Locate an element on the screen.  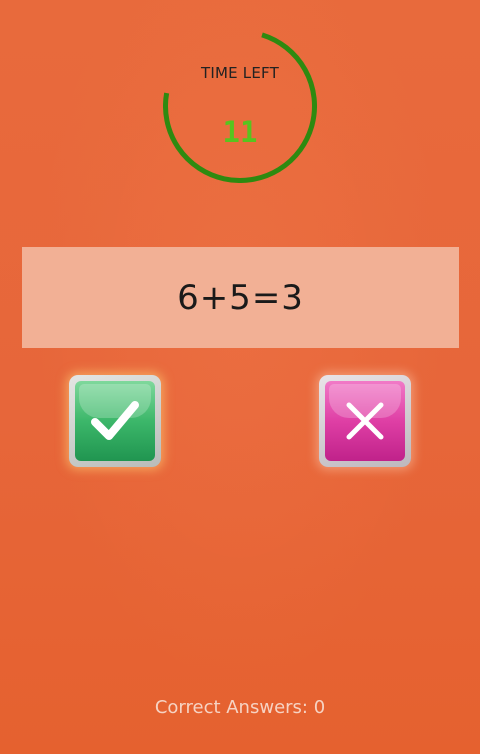
timer-ring is located at coordinates (240, 107).